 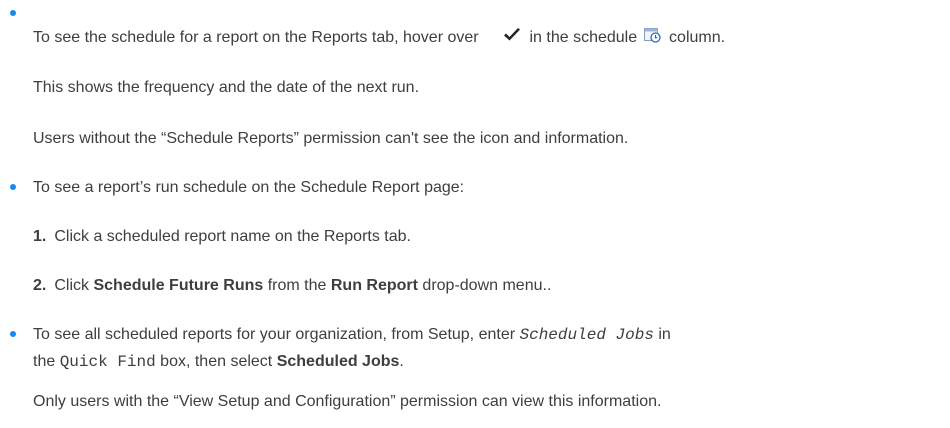 What do you see at coordinates (583, 38) in the screenshot?
I see `bullet-1-text-middle: in the schedule` at bounding box center [583, 38].